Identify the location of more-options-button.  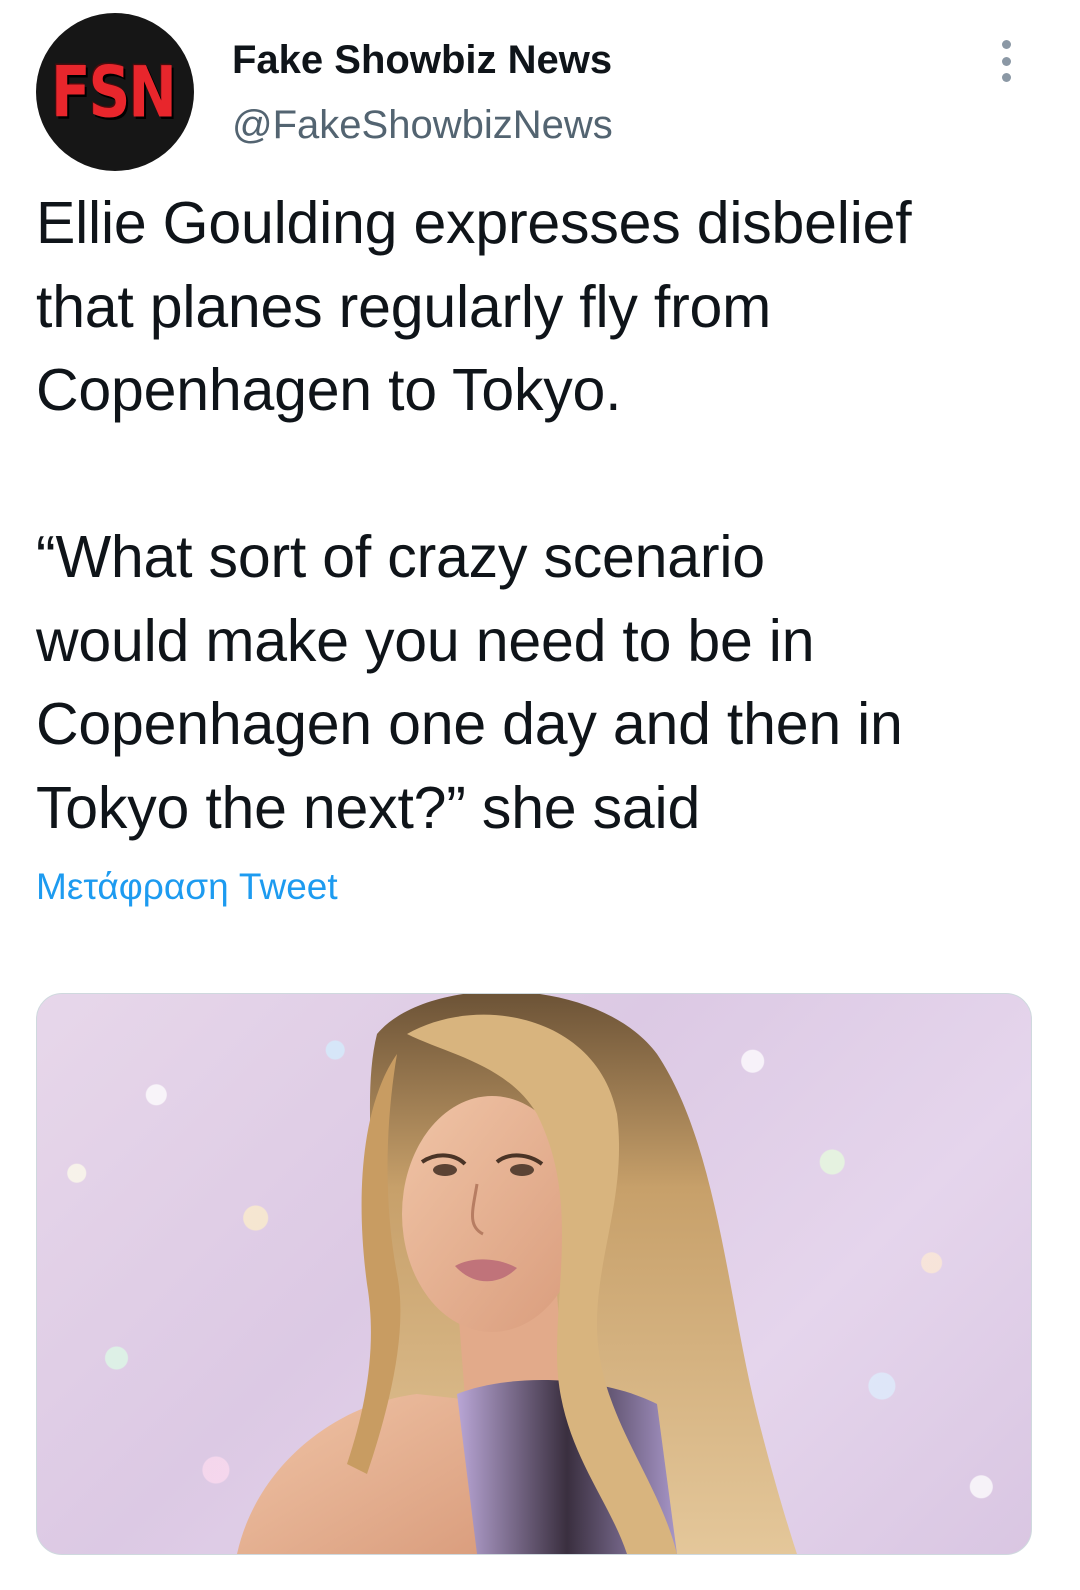
(1006, 61).